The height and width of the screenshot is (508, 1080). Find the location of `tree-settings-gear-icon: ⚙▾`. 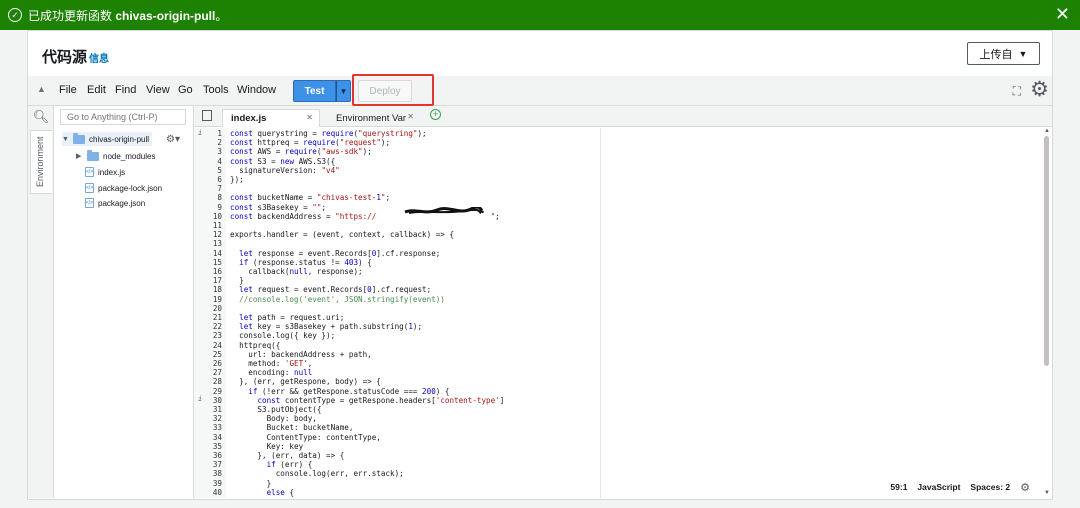

tree-settings-gear-icon: ⚙▾ is located at coordinates (173, 139).